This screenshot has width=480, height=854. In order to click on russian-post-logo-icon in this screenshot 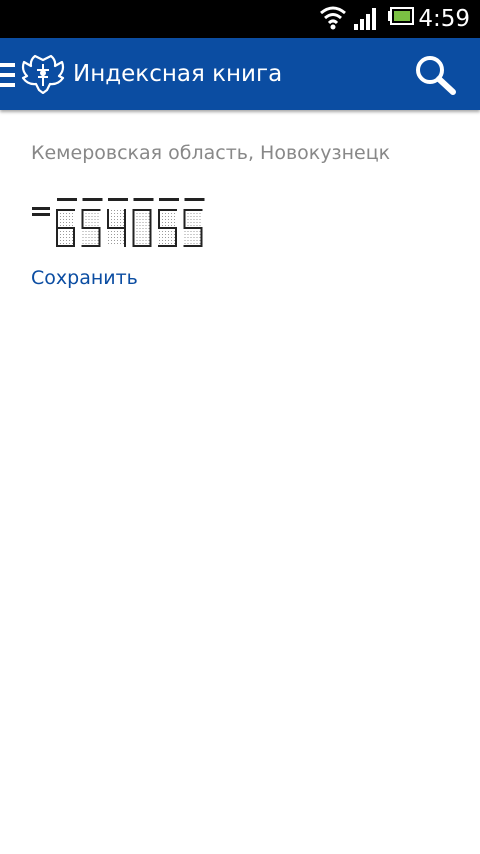, I will do `click(43, 74)`.